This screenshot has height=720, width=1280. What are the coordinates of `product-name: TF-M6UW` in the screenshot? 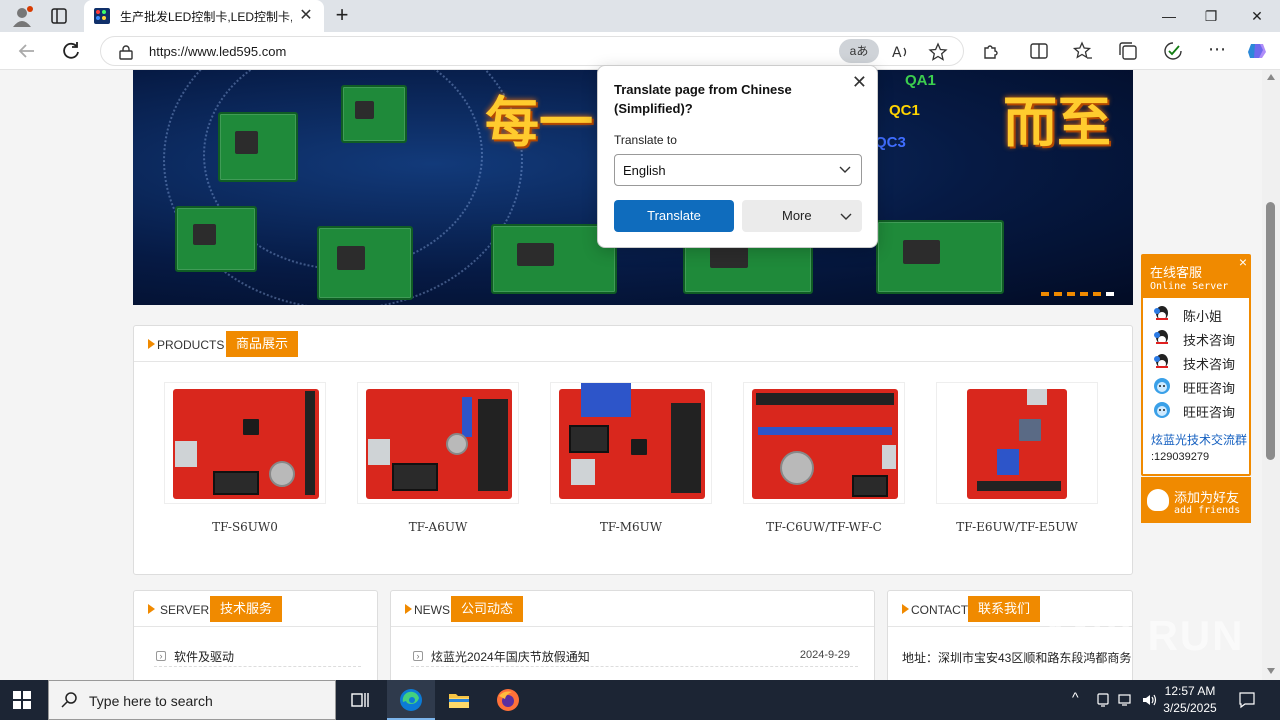 It's located at (631, 527).